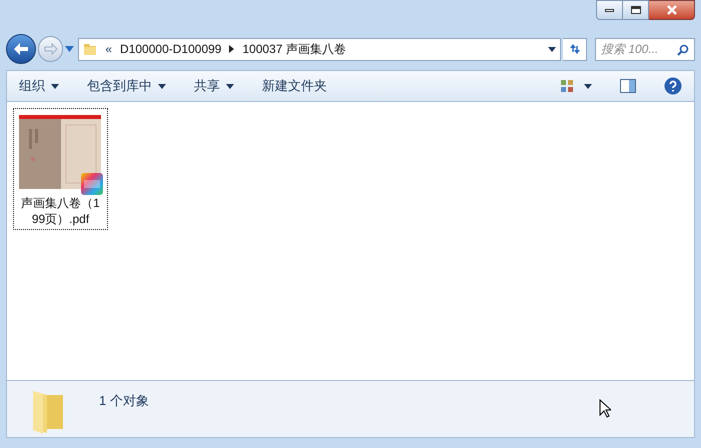 This screenshot has width=701, height=448. What do you see at coordinates (126, 86) in the screenshot?
I see `toolbar-menu: 包含到库中` at bounding box center [126, 86].